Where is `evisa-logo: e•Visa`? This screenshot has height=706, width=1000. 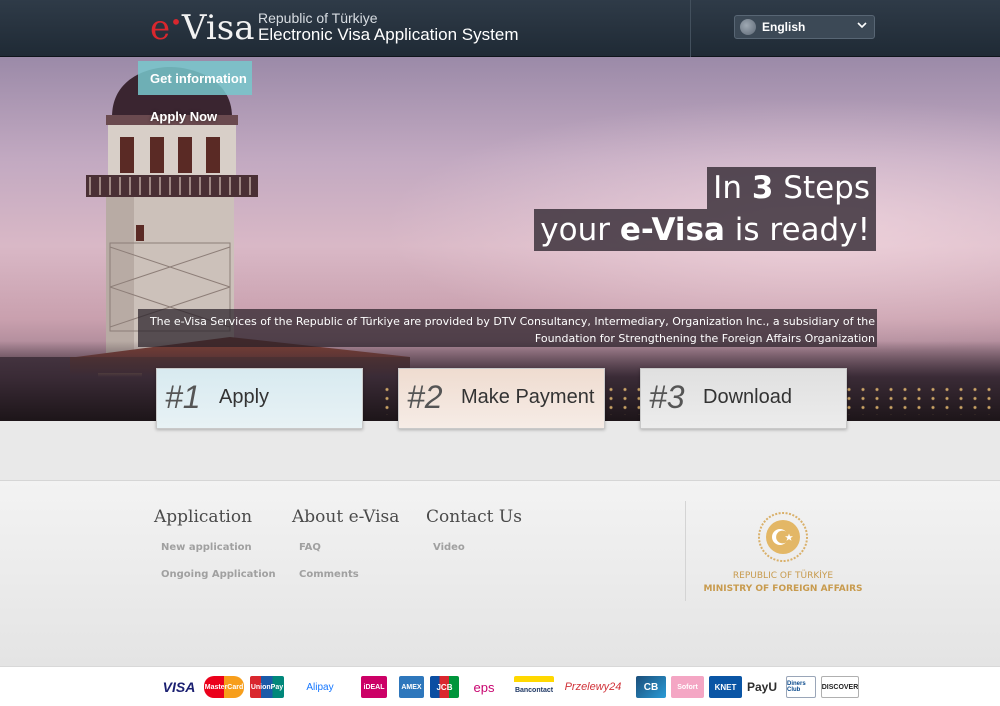 evisa-logo: e•Visa is located at coordinates (202, 28).